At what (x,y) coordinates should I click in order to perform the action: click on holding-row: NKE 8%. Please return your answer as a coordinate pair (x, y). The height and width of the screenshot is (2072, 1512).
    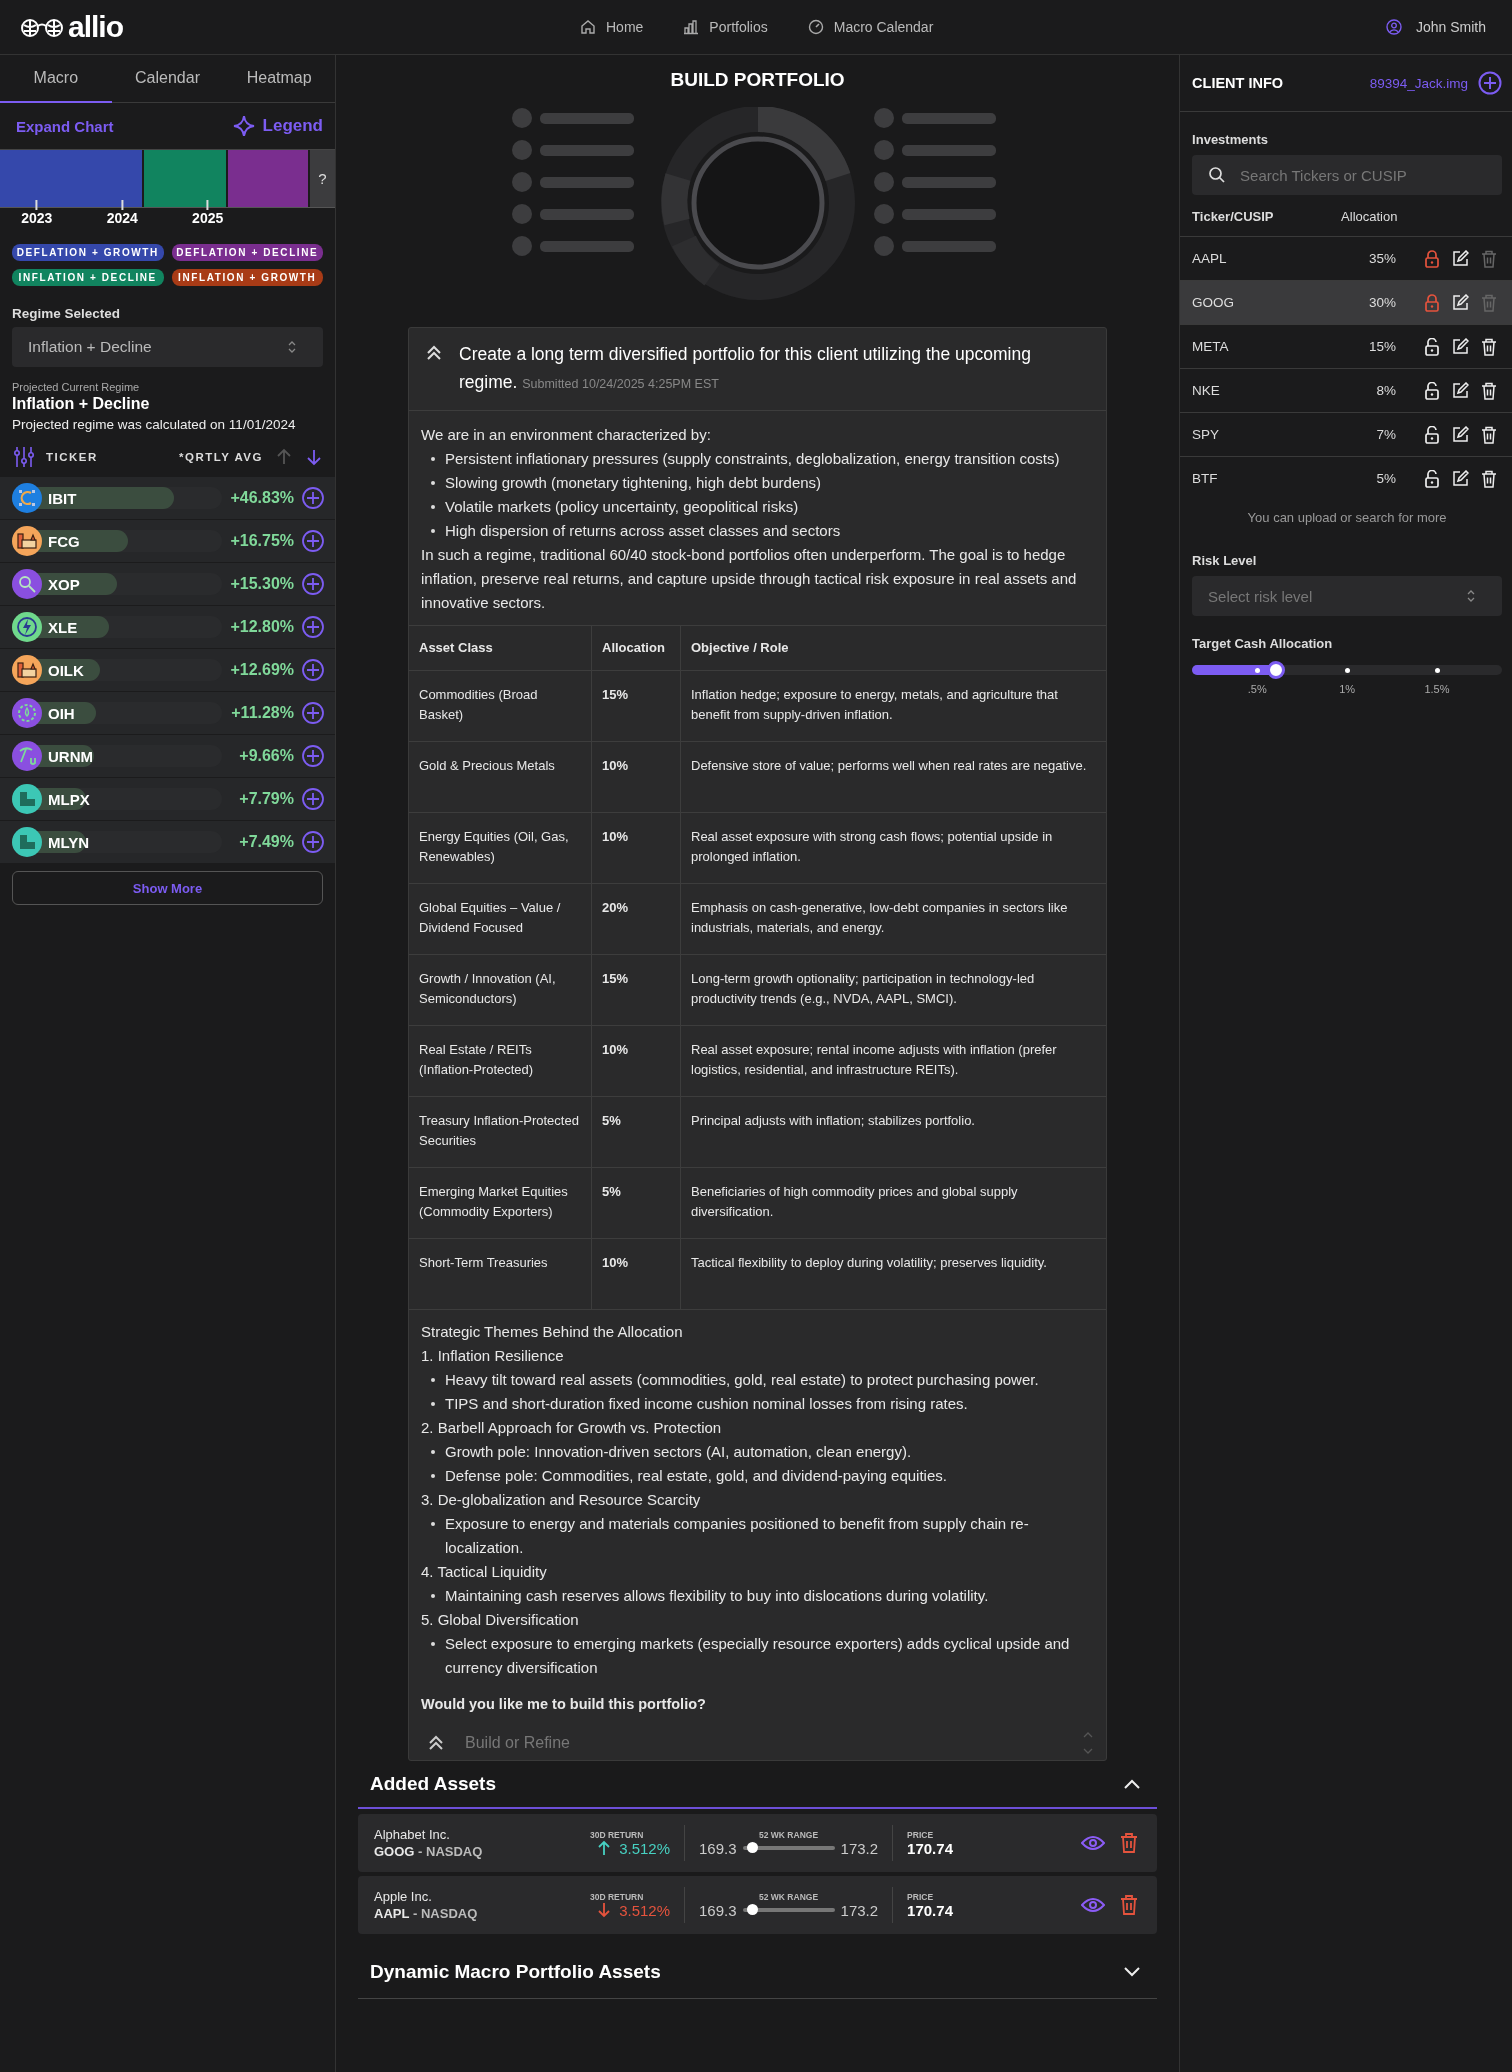
    Looking at the image, I should click on (1346, 390).